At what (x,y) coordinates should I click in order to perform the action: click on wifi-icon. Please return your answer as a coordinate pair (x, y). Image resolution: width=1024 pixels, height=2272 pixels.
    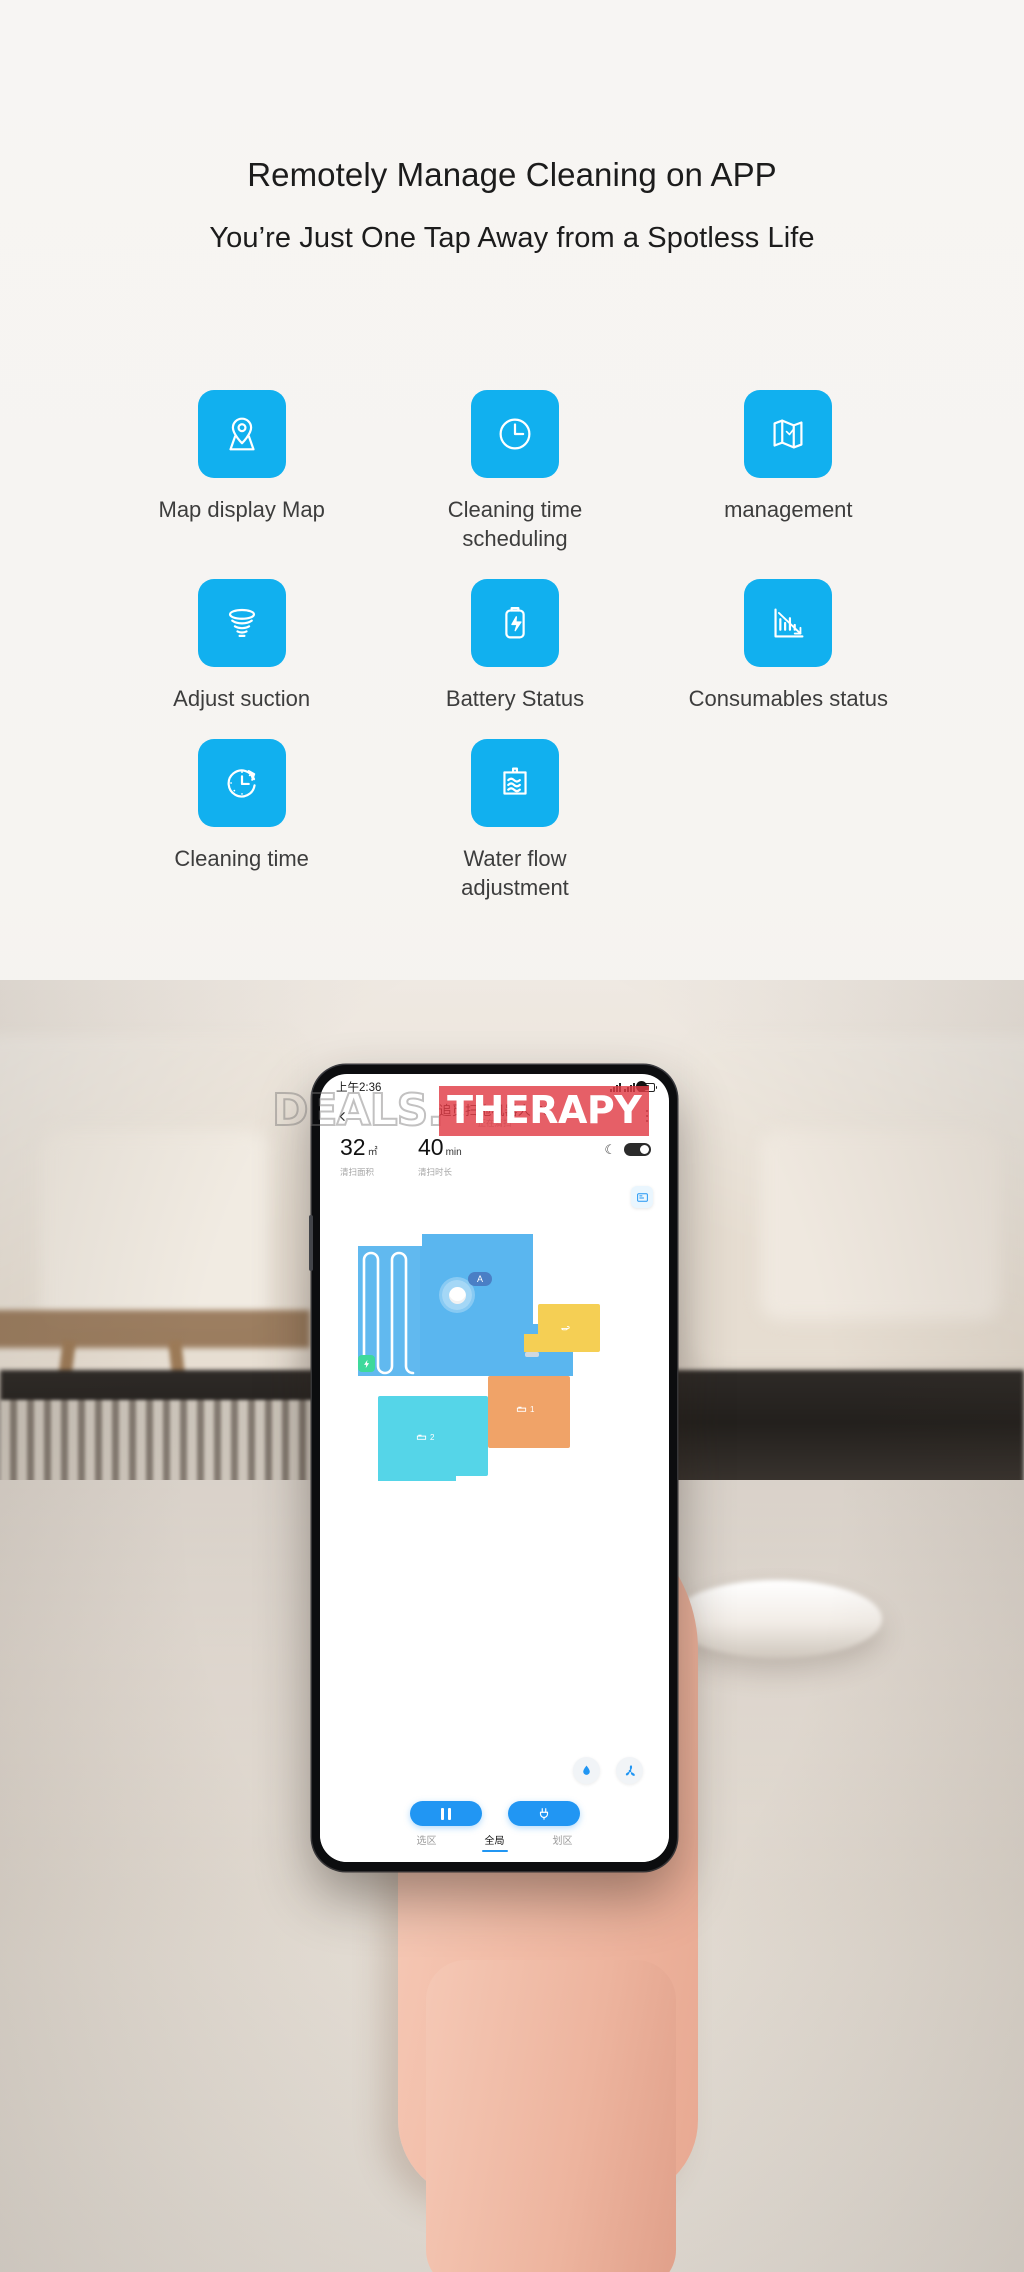
    Looking at the image, I should click on (629, 1087).